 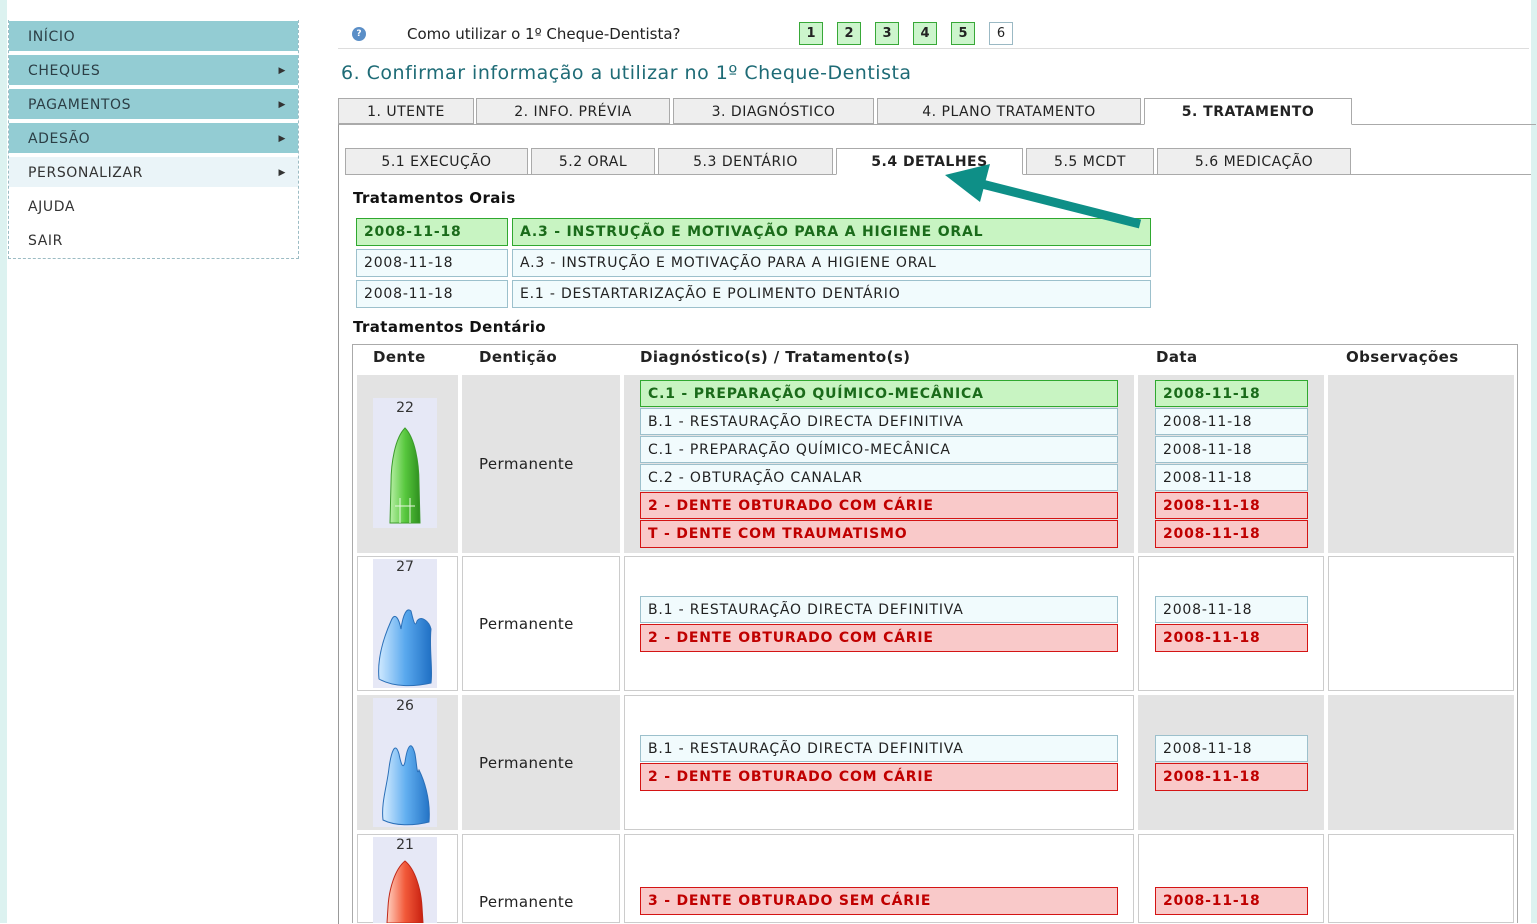 What do you see at coordinates (45, 241) in the screenshot?
I see `sidebar-item-label: SAIR` at bounding box center [45, 241].